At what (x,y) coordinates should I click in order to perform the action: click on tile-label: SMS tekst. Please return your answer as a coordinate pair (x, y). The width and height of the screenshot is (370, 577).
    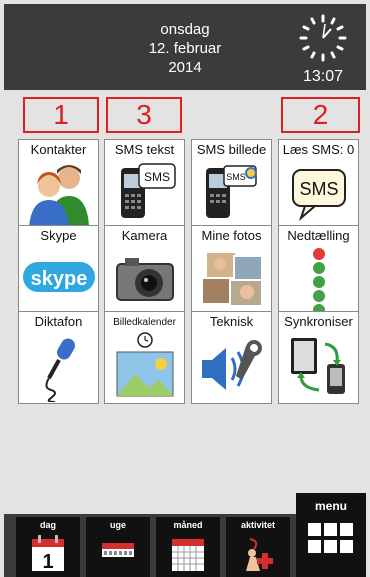
    Looking at the image, I should click on (144, 149).